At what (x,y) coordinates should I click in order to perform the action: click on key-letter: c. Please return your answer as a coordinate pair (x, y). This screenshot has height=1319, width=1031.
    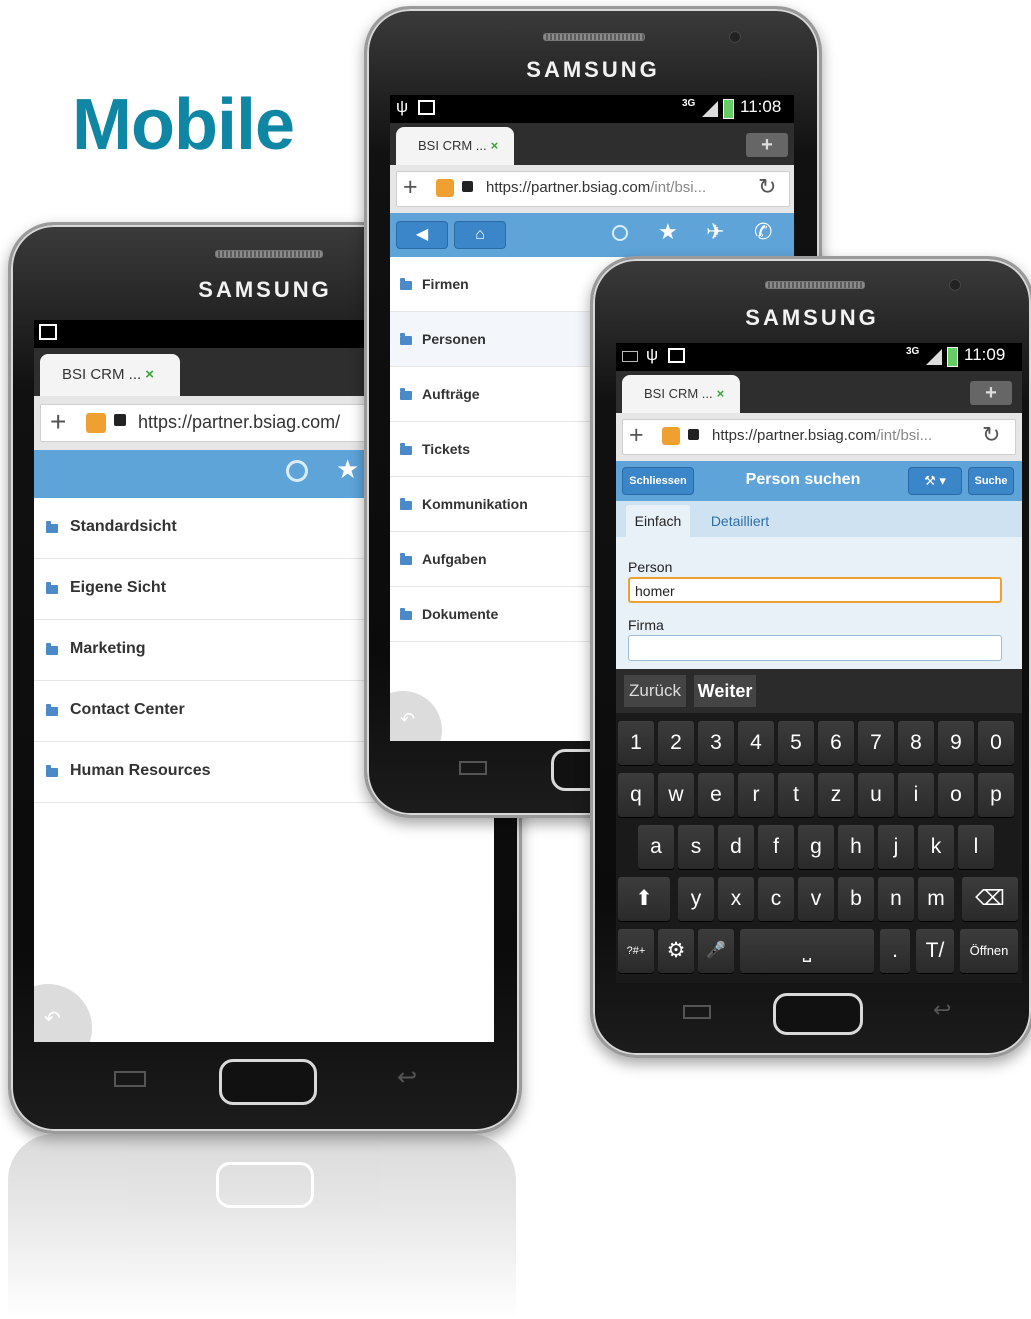
    Looking at the image, I should click on (776, 899).